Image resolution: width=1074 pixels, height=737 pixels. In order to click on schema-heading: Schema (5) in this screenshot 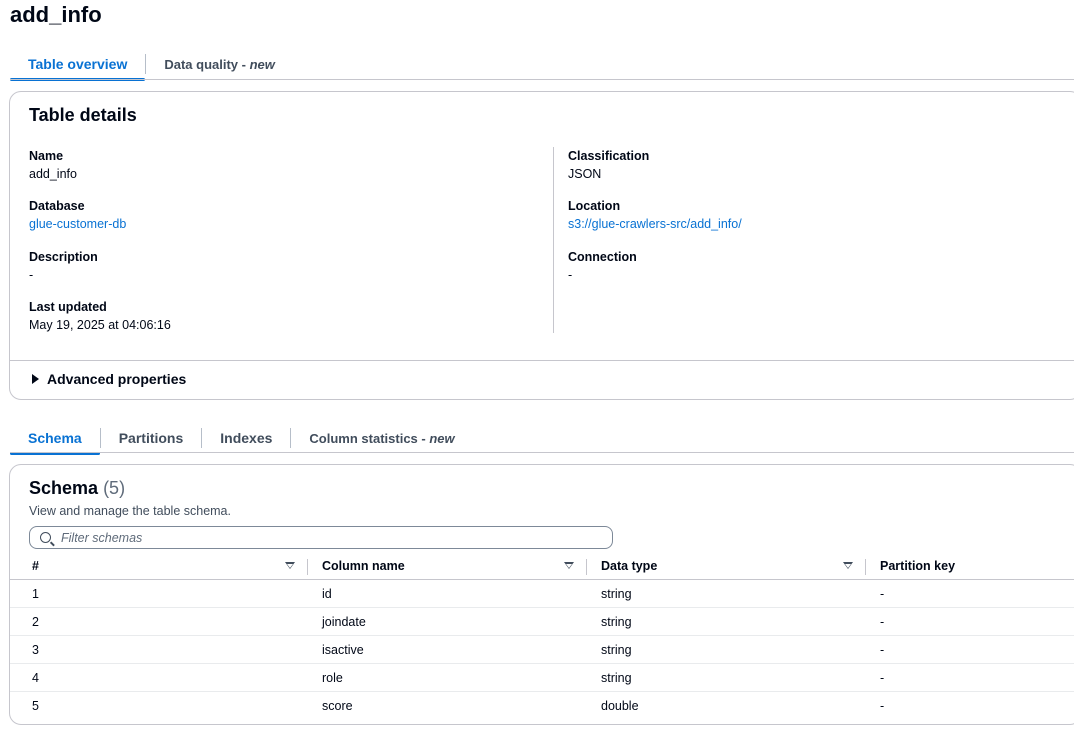, I will do `click(77, 488)`.